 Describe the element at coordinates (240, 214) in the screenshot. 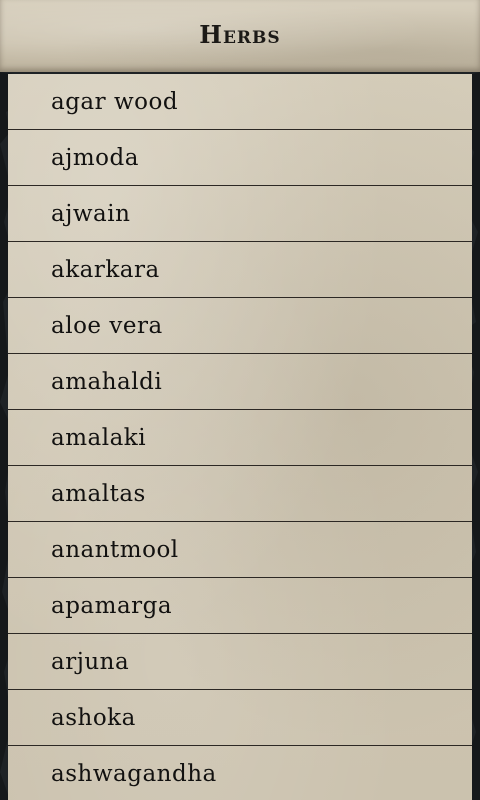

I see `list-item: ajwain` at that location.